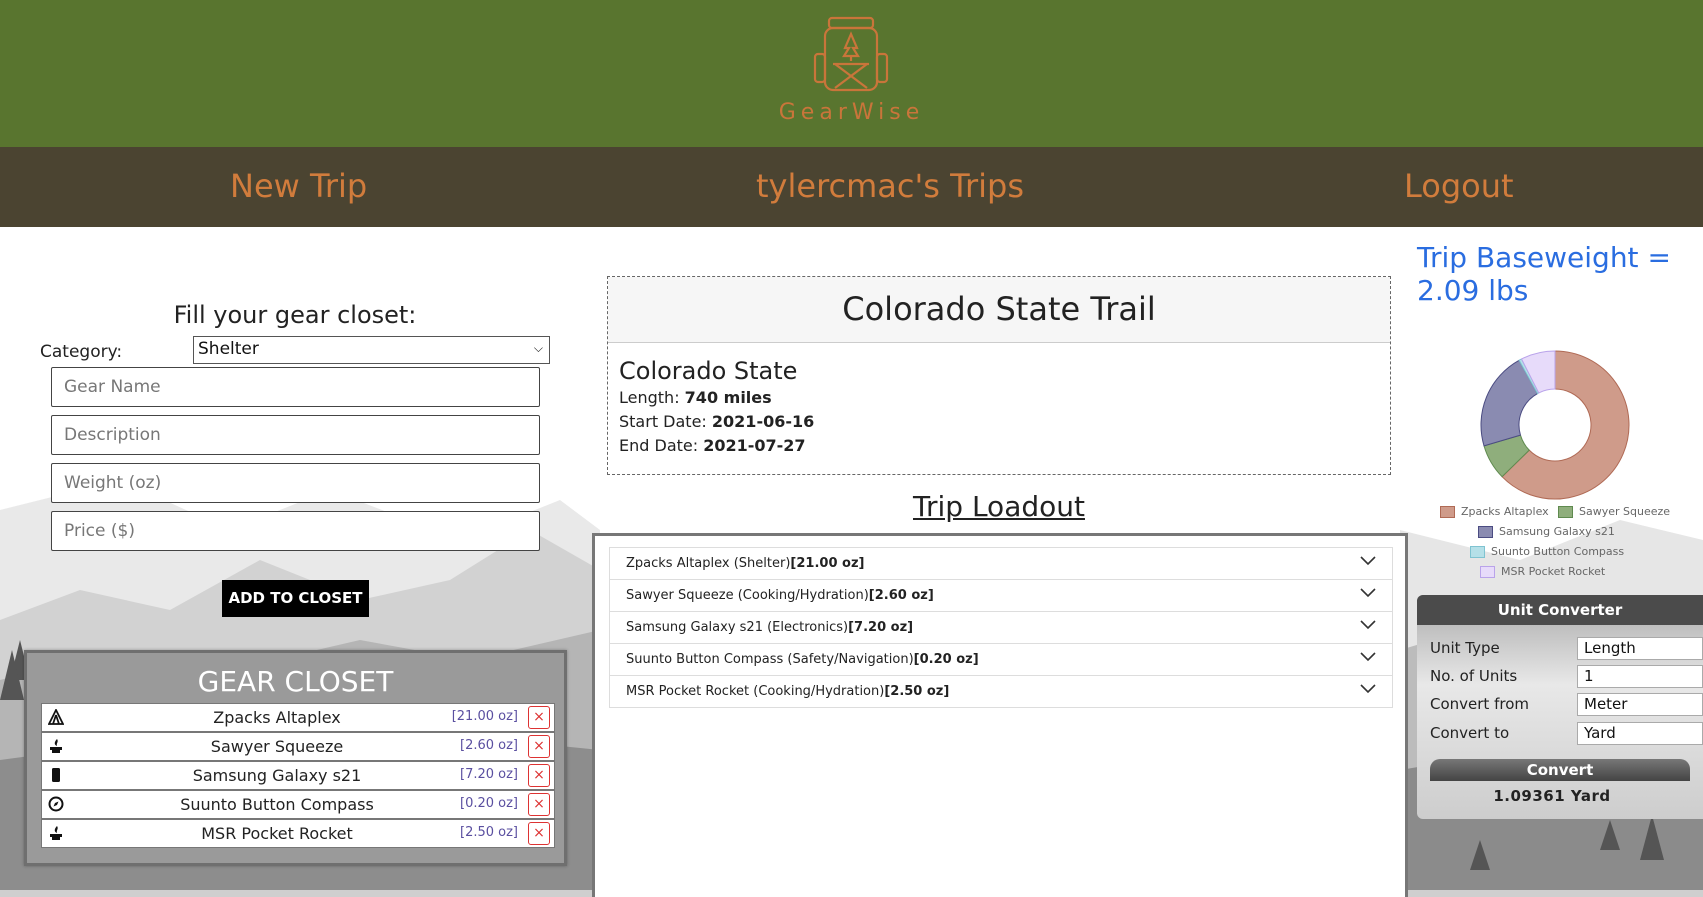  I want to click on legend-label: Zpacks Altaplex, so click(1505, 511).